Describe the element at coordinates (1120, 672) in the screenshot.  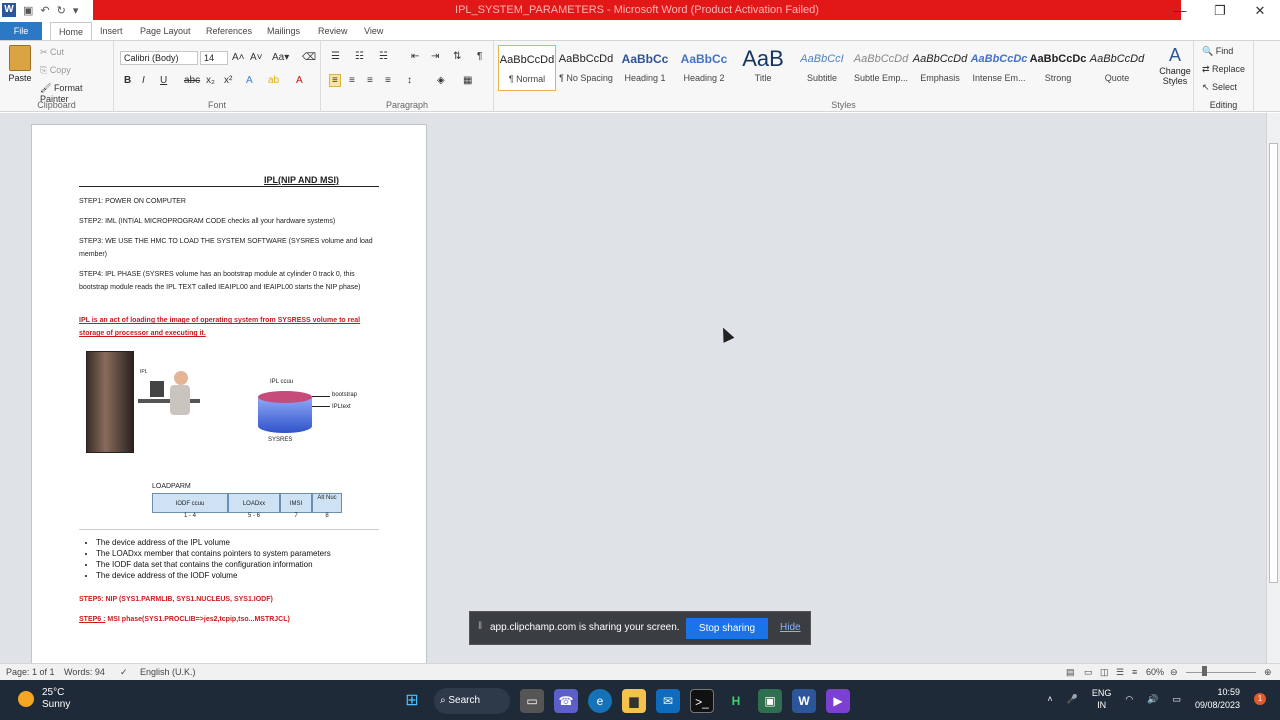
I see `view-outline-icon: ☰` at that location.